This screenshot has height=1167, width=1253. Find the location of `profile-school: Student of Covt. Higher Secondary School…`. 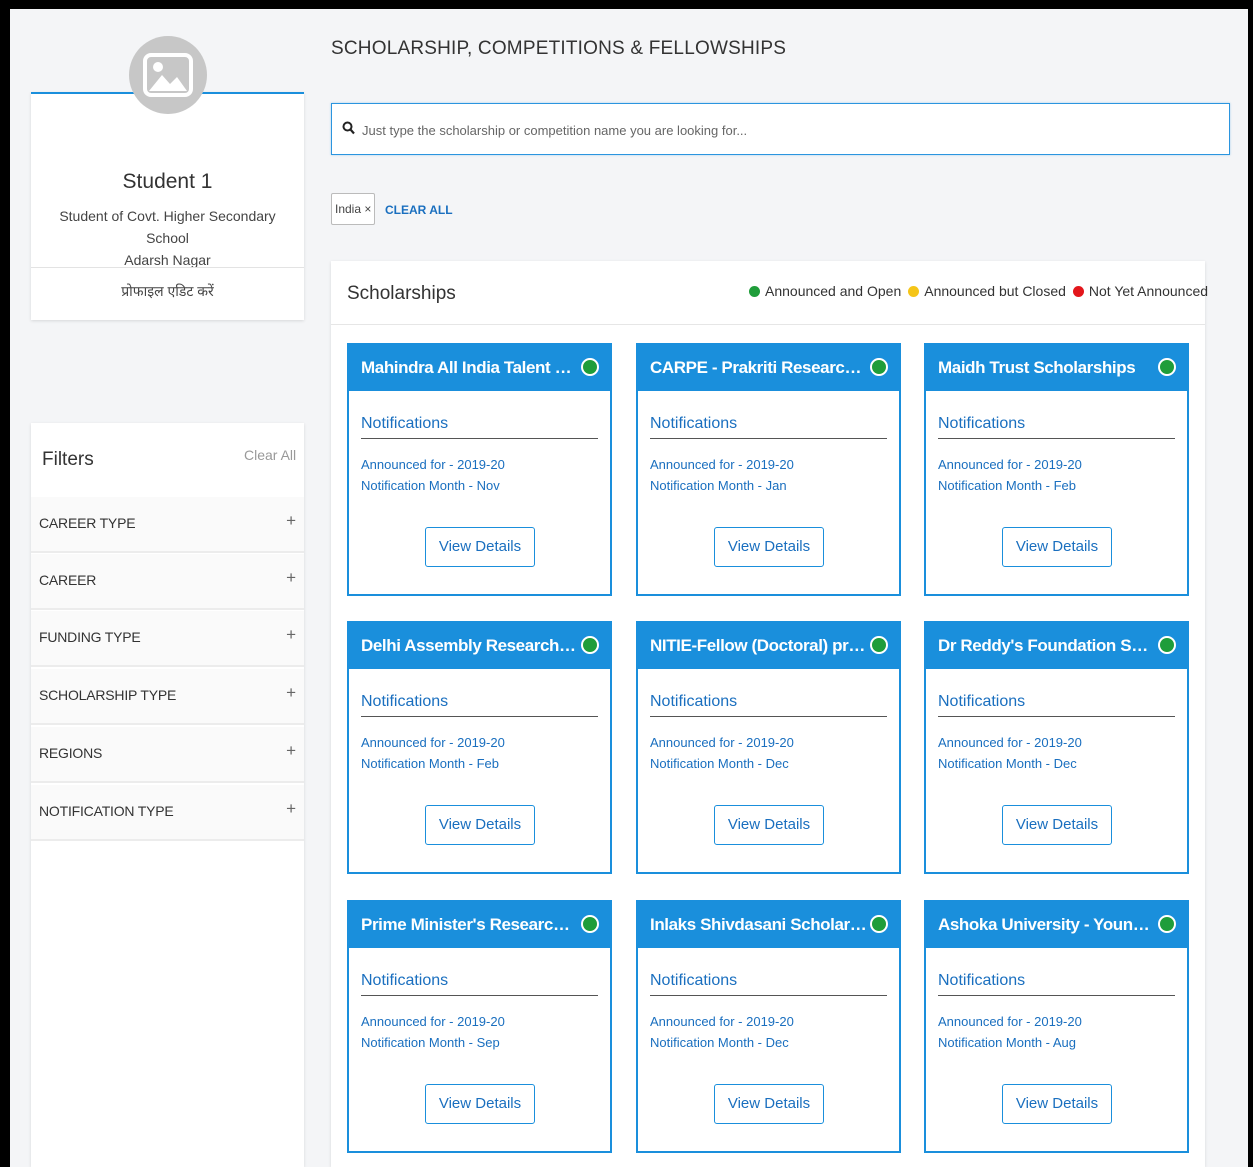

profile-school: Student of Covt. Higher Secondary School… is located at coordinates (167, 238).